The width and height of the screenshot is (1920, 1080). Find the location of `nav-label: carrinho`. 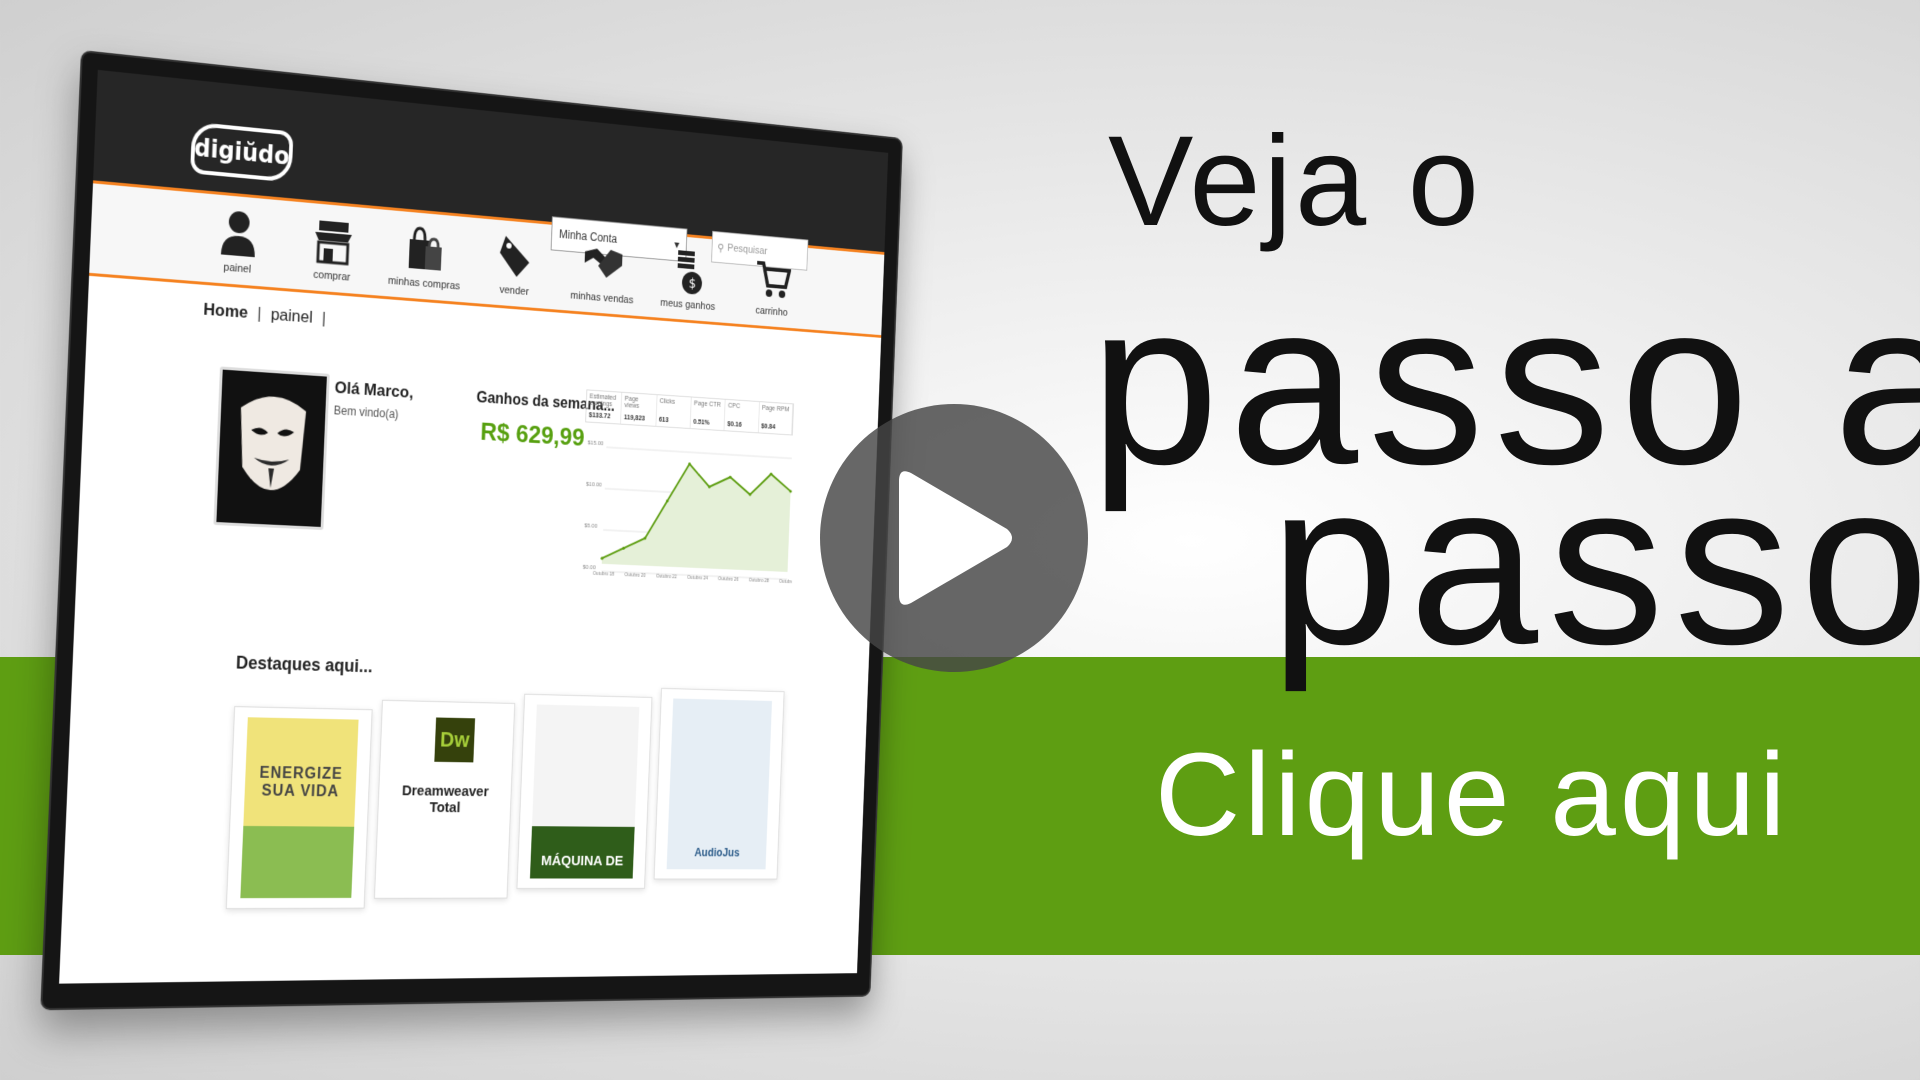

nav-label: carrinho is located at coordinates (771, 311).